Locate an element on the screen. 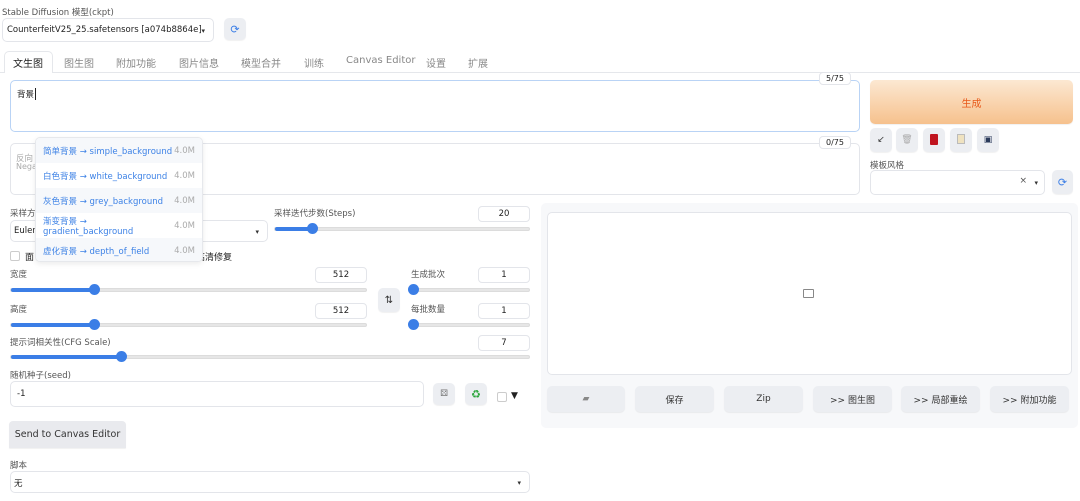  save-button: 保存 is located at coordinates (674, 399).